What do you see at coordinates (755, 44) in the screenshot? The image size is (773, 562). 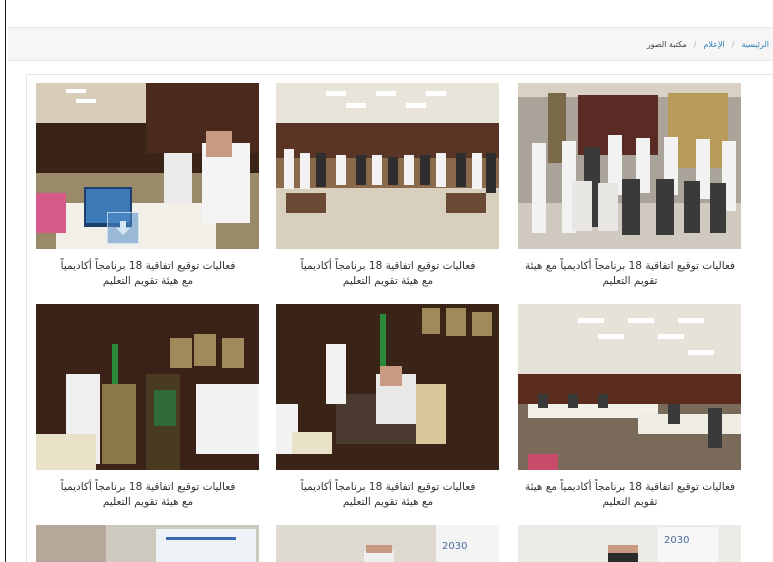 I see `breadcrumb-home-link: الرئيسية` at bounding box center [755, 44].